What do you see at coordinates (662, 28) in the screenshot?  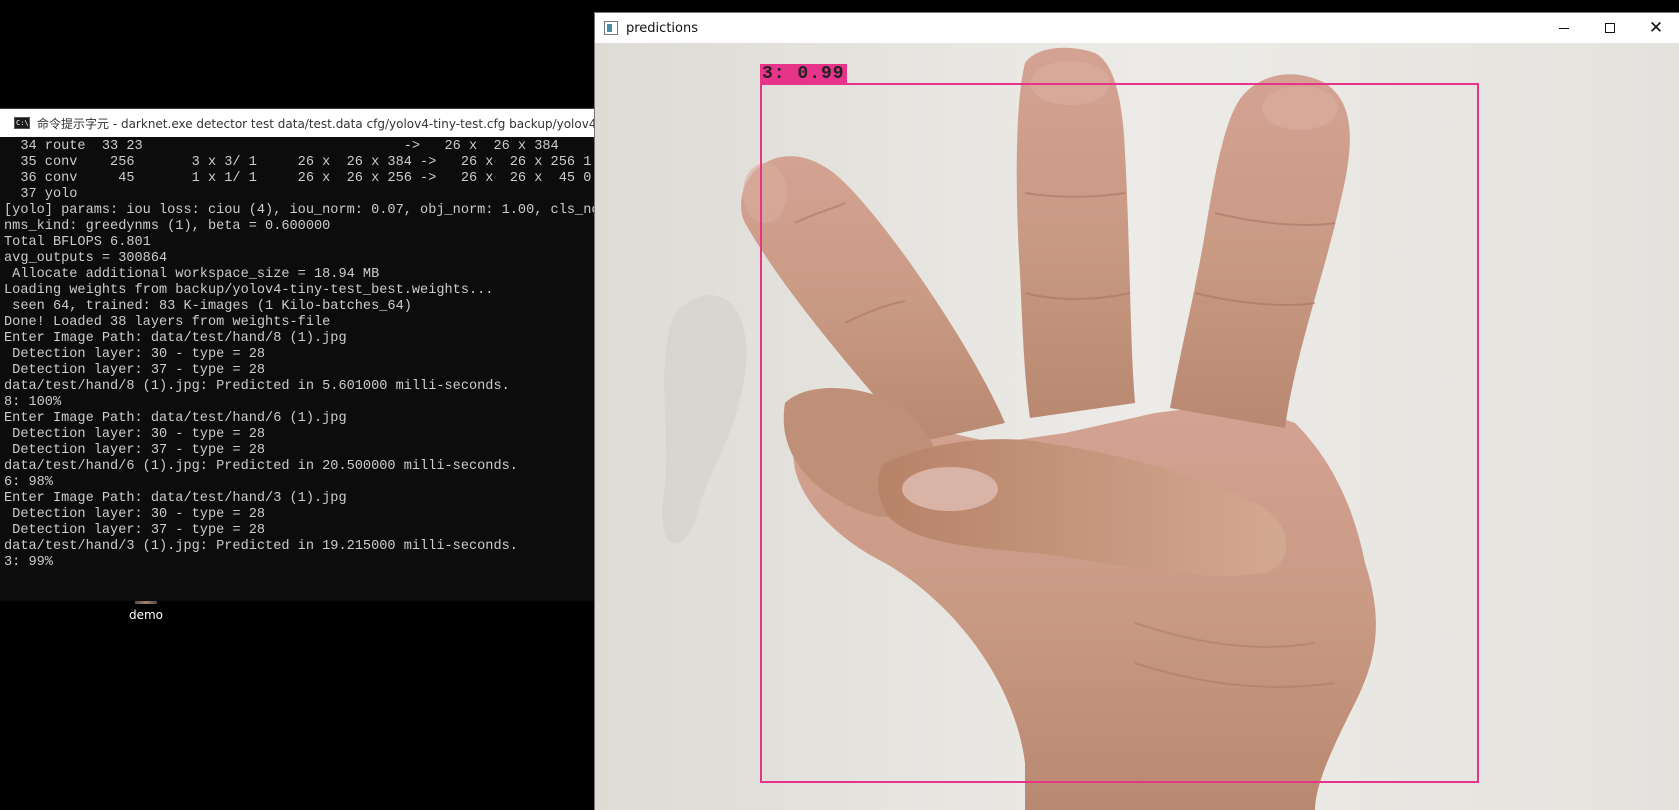 I see `predictions-title: predictions` at bounding box center [662, 28].